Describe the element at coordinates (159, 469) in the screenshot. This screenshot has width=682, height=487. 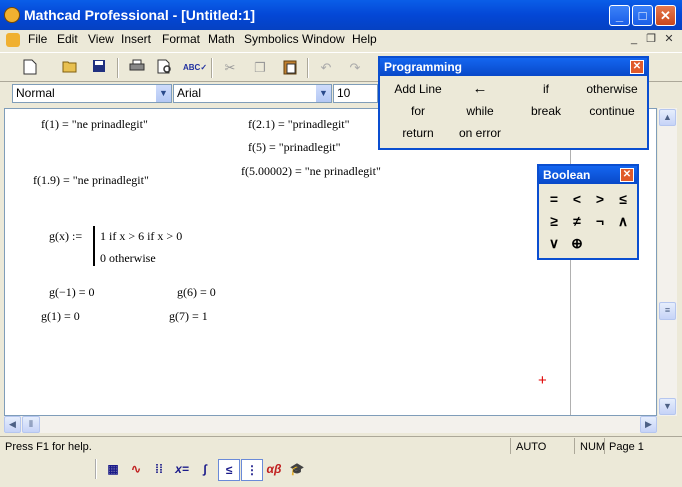
I see `matrix-palette-icon: ⁞⁞` at that location.